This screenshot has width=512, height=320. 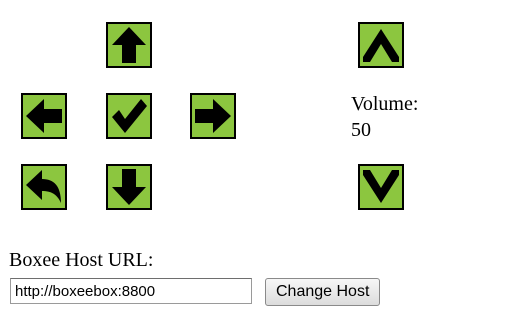 I want to click on volume-label: Volume:, so click(x=385, y=104).